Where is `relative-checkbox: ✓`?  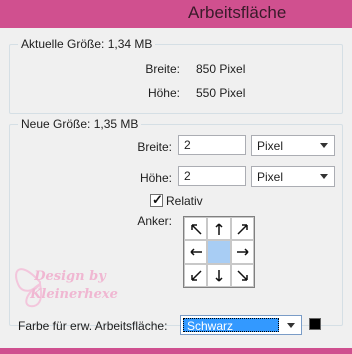
relative-checkbox: ✓ is located at coordinates (156, 199).